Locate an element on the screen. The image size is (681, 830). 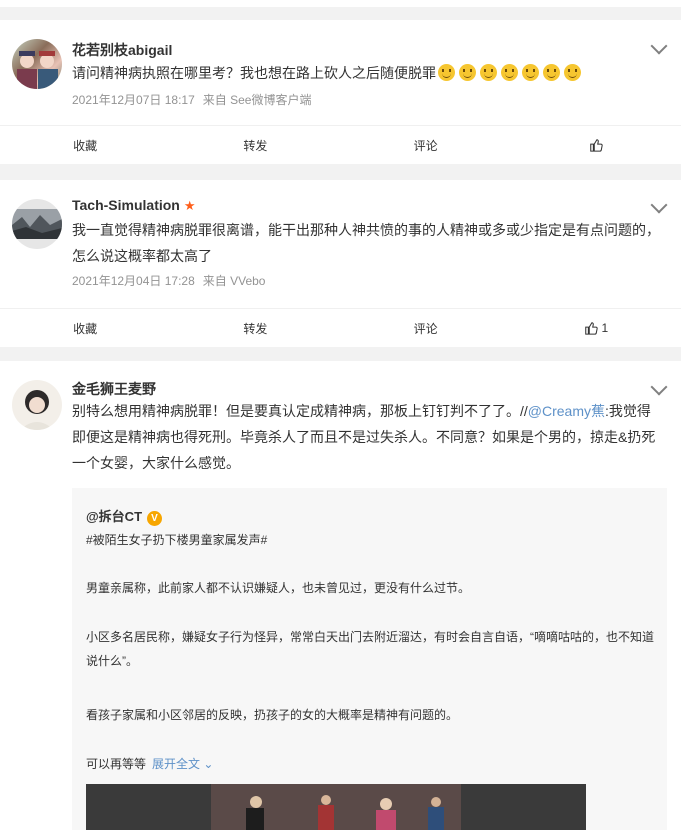
previous-card-edge is located at coordinates (340, 3).